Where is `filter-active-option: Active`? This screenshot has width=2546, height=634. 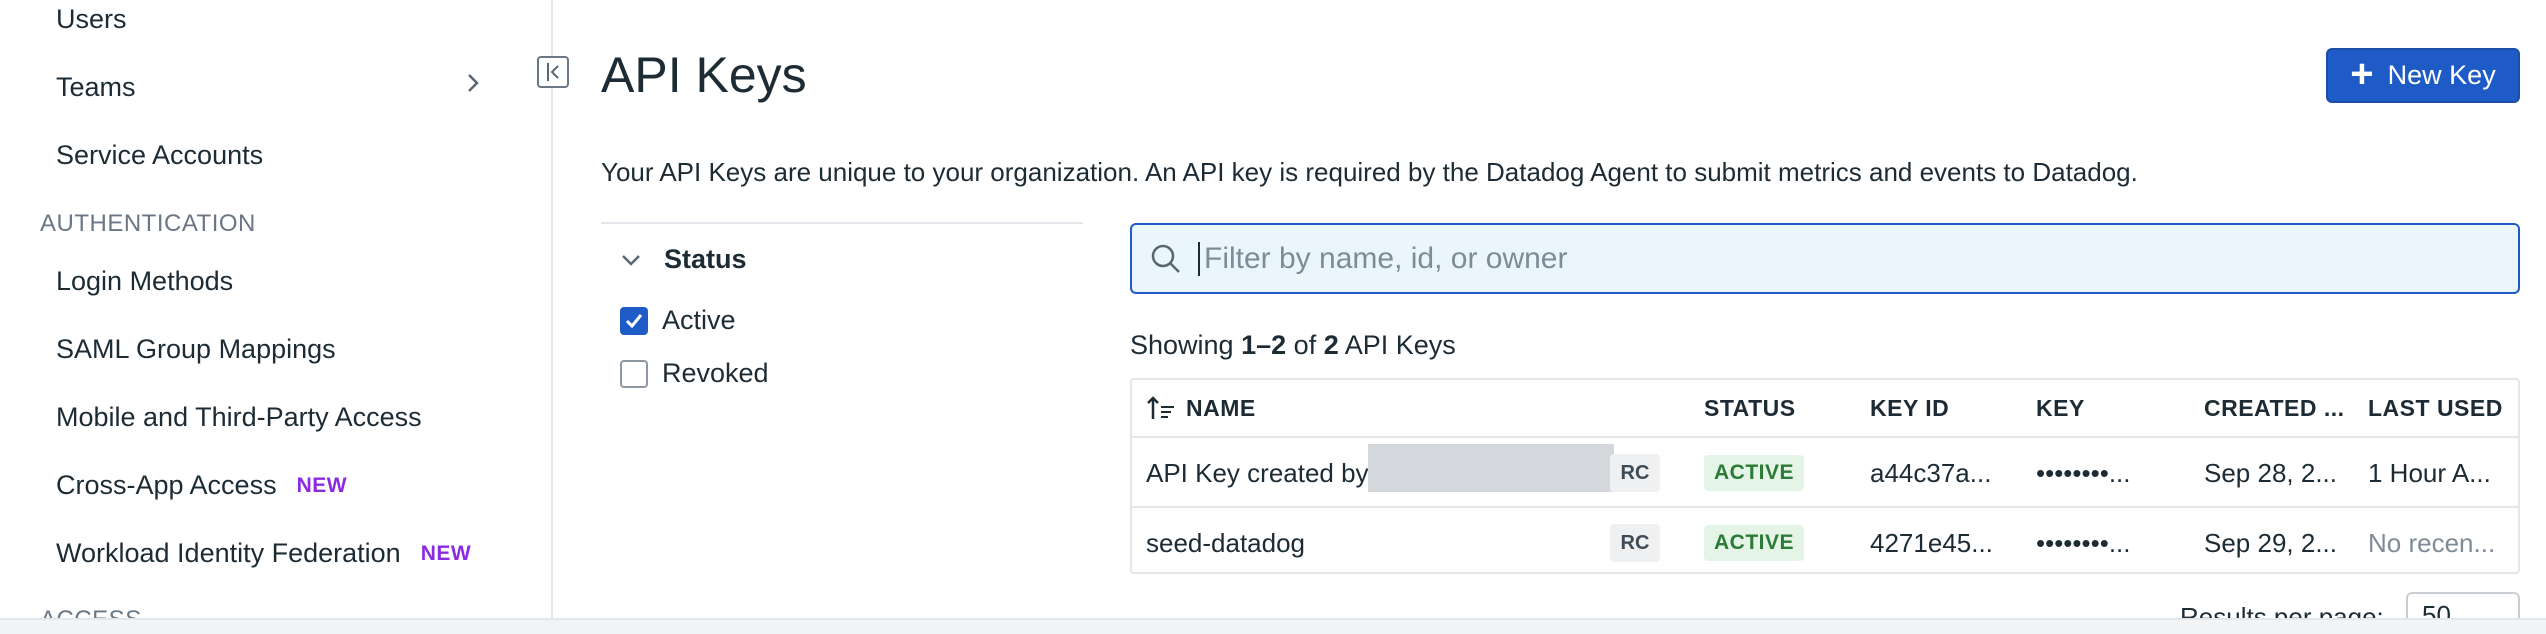 filter-active-option: Active is located at coordinates (678, 320).